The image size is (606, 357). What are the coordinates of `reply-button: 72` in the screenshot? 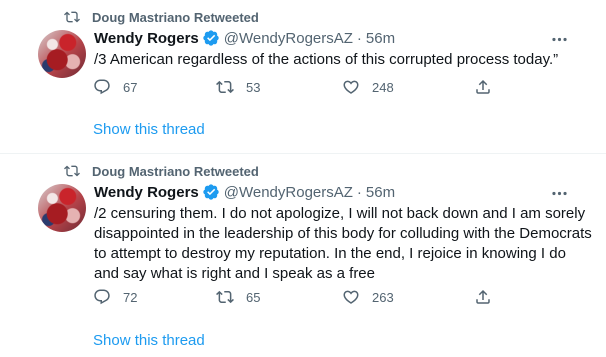 It's located at (115, 297).